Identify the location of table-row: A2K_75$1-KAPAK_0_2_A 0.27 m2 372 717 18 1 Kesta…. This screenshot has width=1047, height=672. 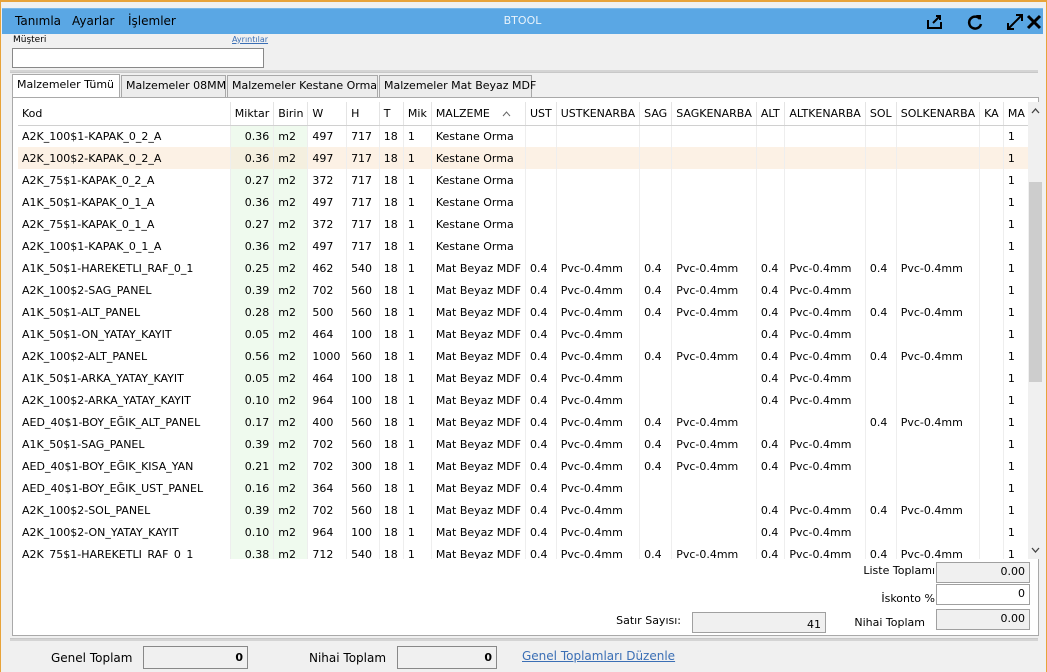
(524, 180).